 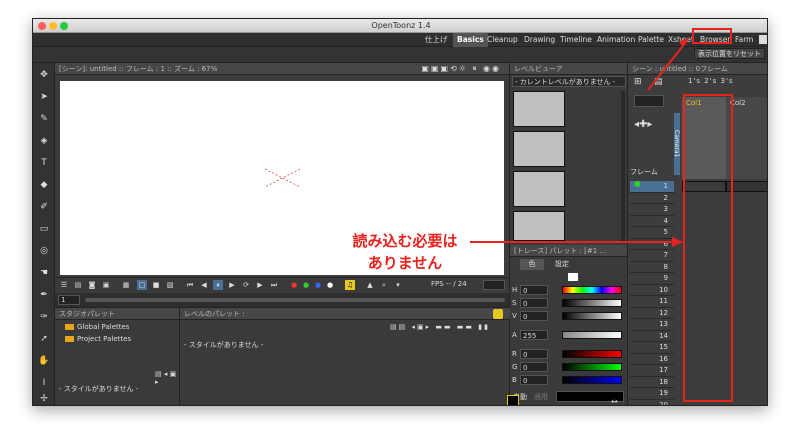 What do you see at coordinates (44, 163) in the screenshot?
I see `type-tool-icon: T` at bounding box center [44, 163].